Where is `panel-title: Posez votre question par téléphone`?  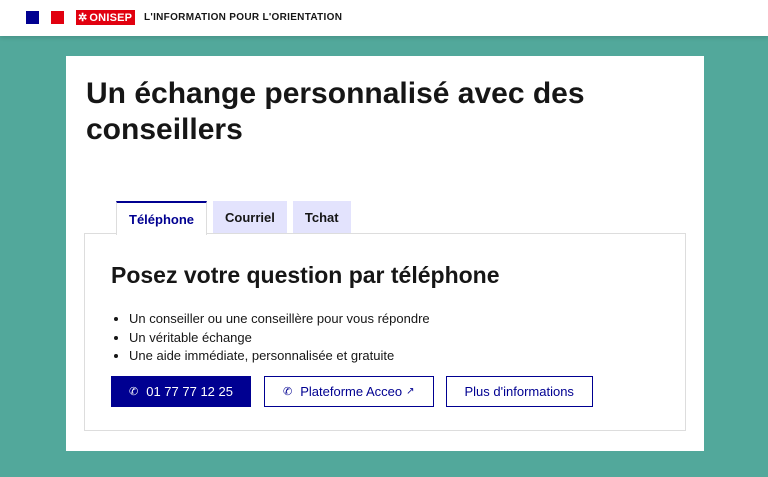 panel-title: Posez votre question par téléphone is located at coordinates (305, 275).